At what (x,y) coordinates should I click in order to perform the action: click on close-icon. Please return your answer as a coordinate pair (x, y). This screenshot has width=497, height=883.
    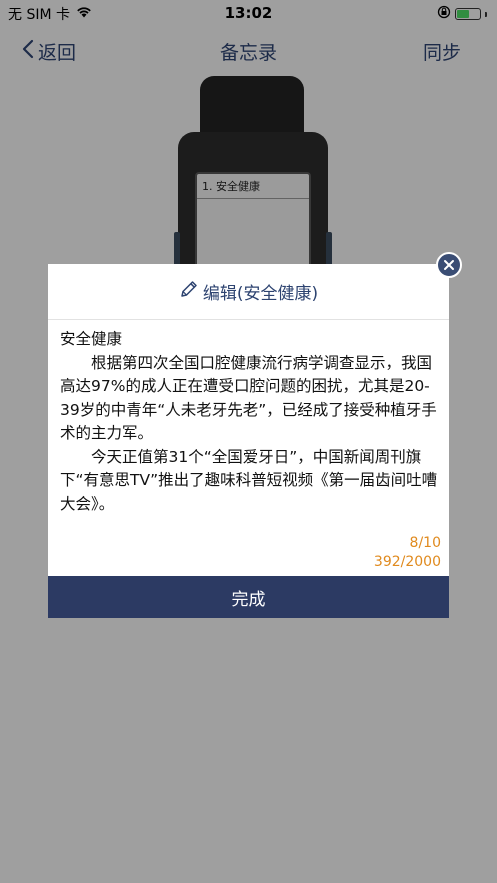
    Looking at the image, I should click on (449, 265).